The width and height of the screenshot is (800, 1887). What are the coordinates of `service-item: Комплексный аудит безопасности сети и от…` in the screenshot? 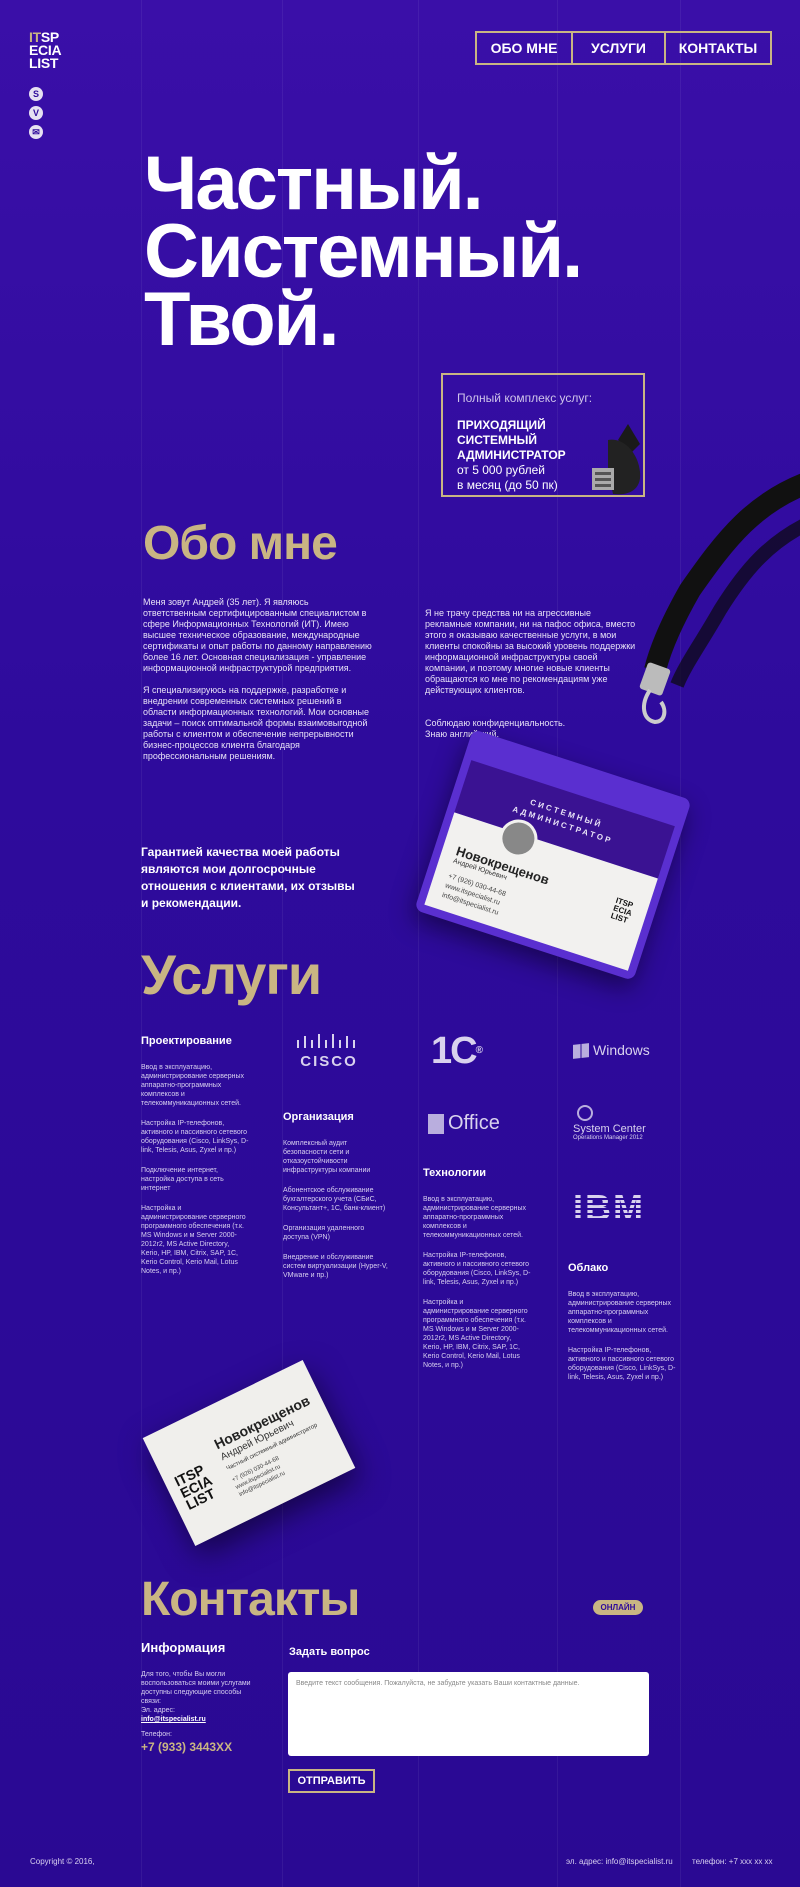 It's located at (327, 1157).